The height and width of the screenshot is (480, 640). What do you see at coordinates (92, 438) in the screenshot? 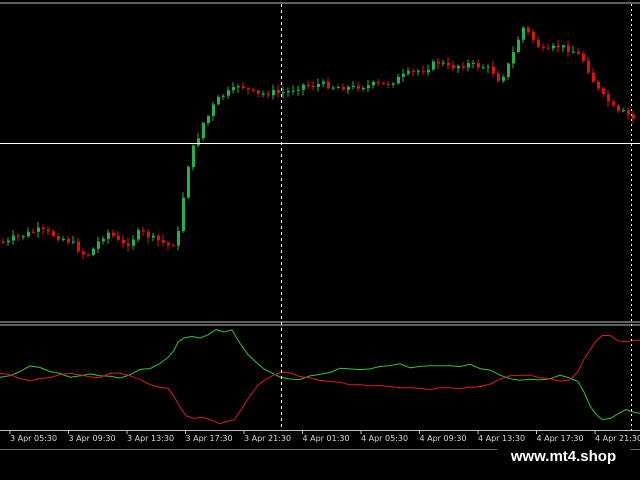
I see `time-axis-label: 3 Apr 09:30` at bounding box center [92, 438].